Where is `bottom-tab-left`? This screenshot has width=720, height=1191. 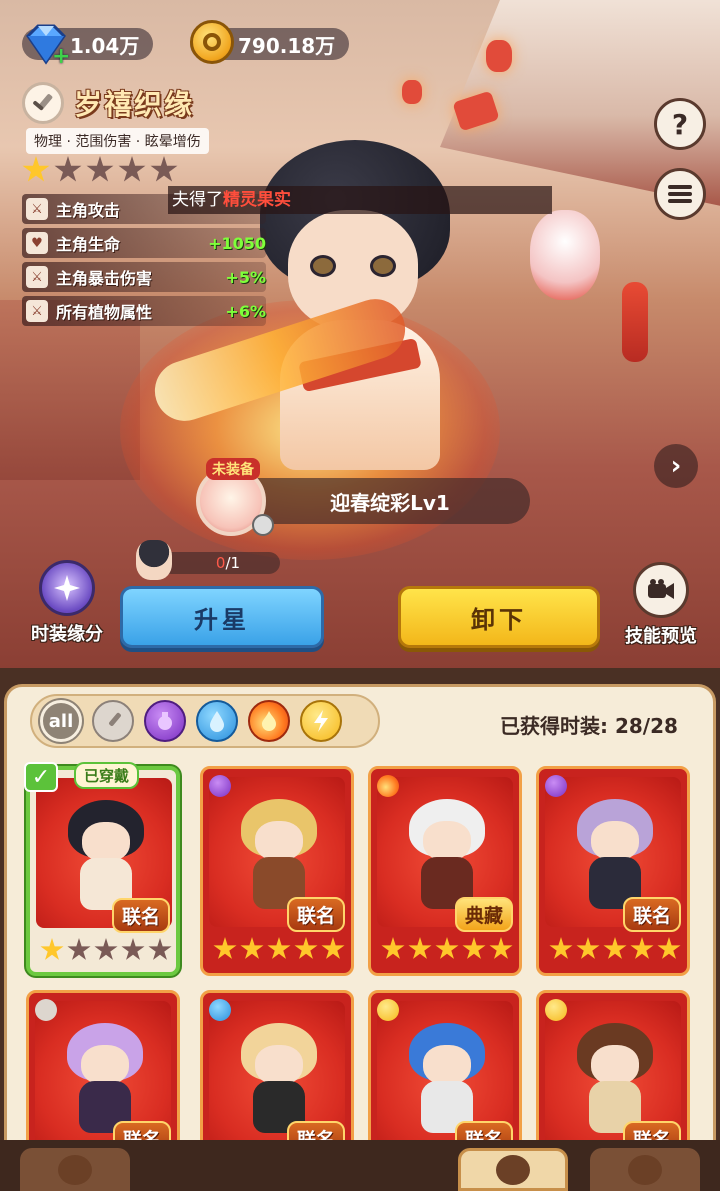 bottom-tab-left is located at coordinates (75, 1169).